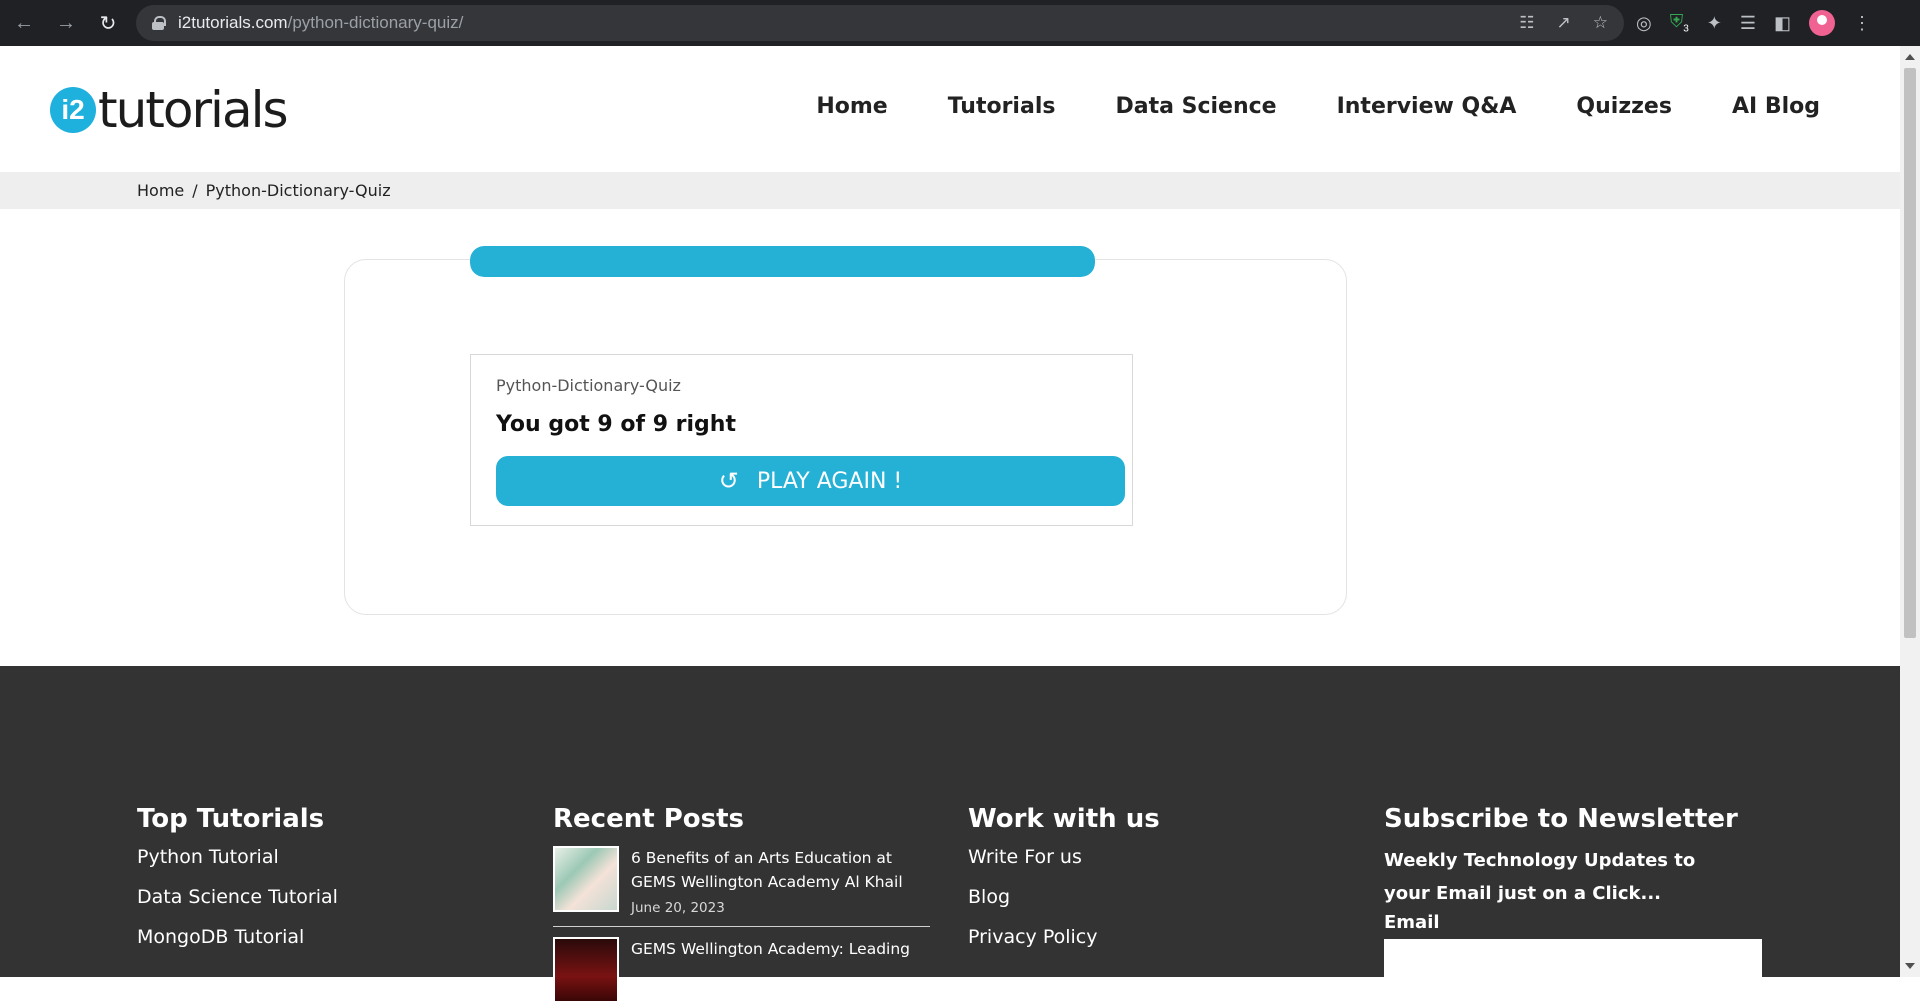 The width and height of the screenshot is (1920, 1003). I want to click on breadcrumb-bar: Home / Python-Dictionary-Quiz, so click(950, 190).